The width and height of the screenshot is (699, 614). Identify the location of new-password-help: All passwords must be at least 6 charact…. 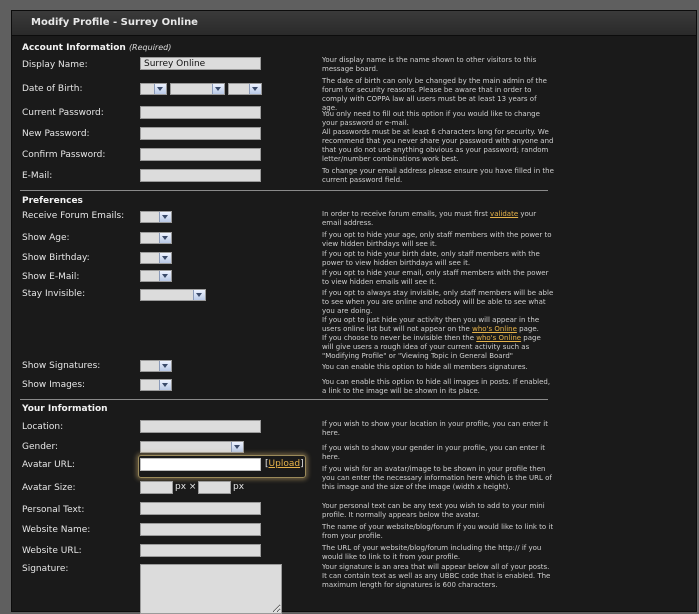
(438, 145).